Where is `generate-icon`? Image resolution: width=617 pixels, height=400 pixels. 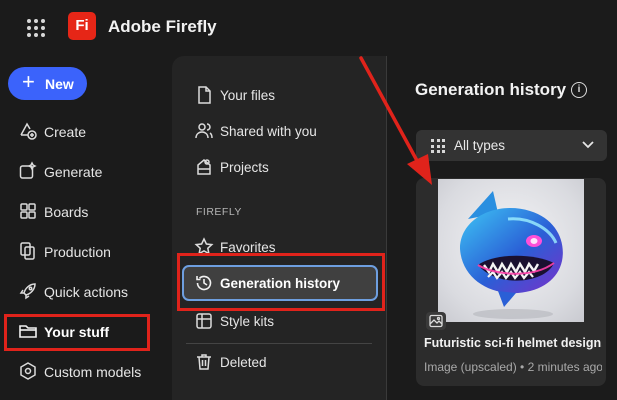
generate-icon is located at coordinates (28, 171).